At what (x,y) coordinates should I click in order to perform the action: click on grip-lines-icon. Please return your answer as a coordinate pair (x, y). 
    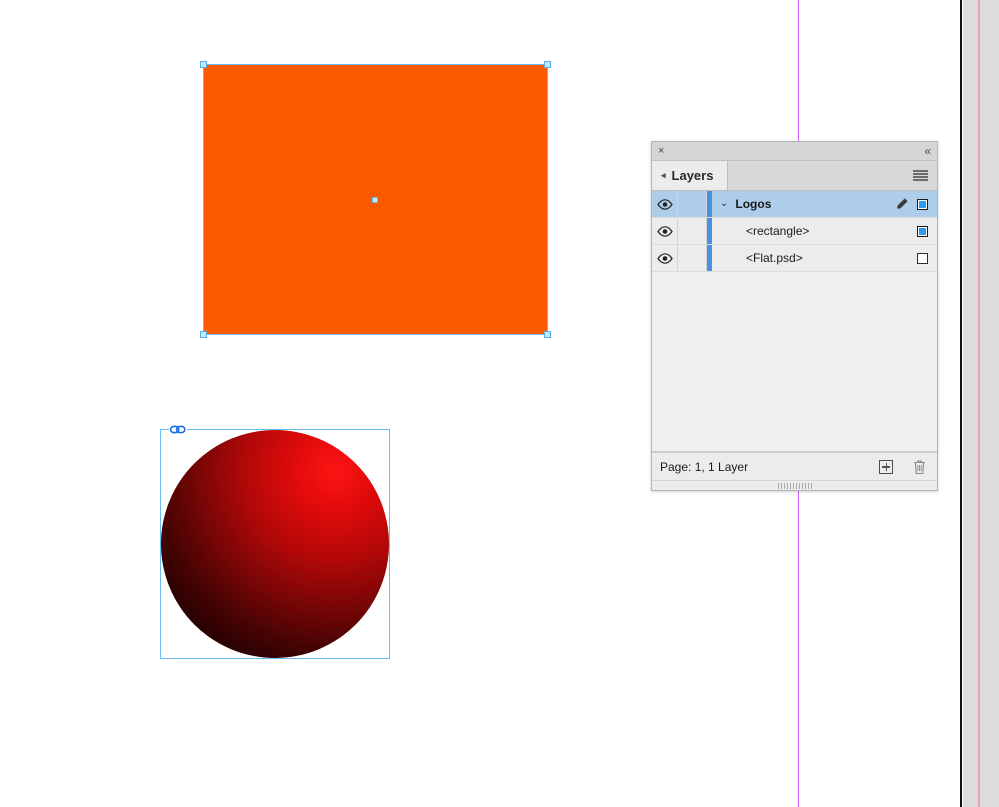
    Looking at the image, I should click on (794, 485).